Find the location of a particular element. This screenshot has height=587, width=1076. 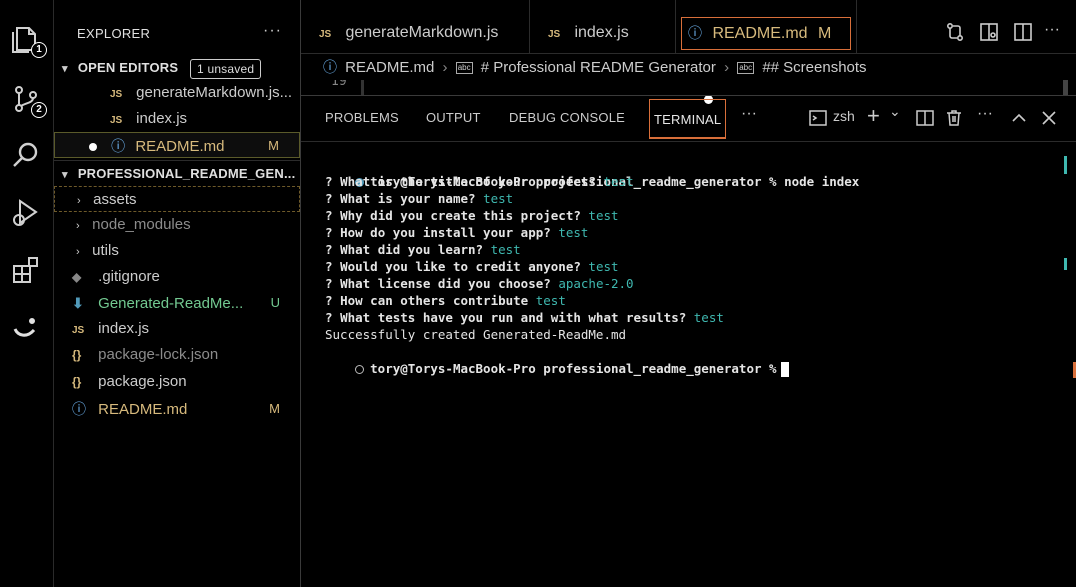

command-pending-icon is located at coordinates (360, 369).